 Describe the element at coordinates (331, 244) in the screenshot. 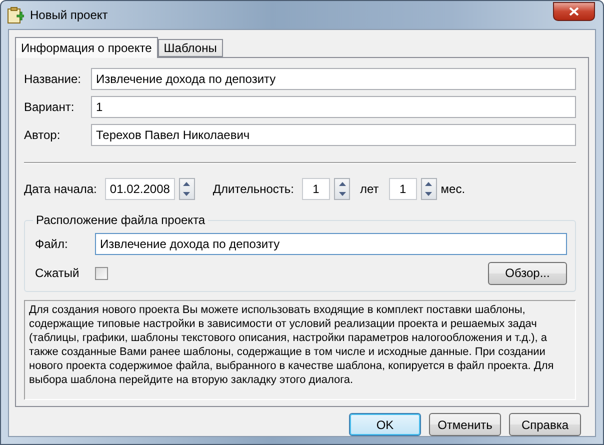

I see `file-field: Извлечение дохода по депозиту` at that location.